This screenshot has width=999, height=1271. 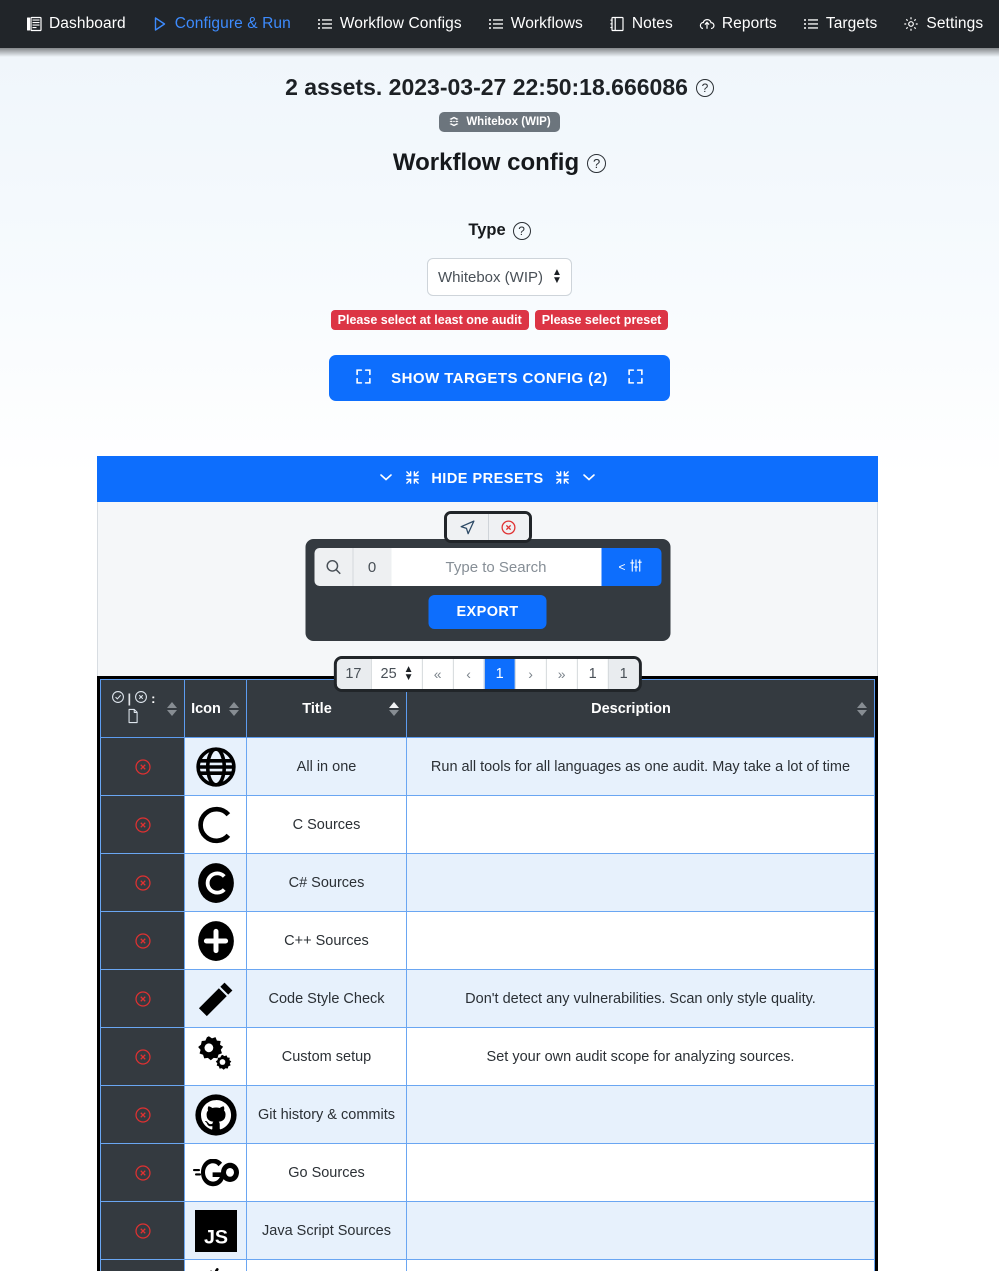 What do you see at coordinates (488, 825) in the screenshot?
I see `table-row: C Sources` at bounding box center [488, 825].